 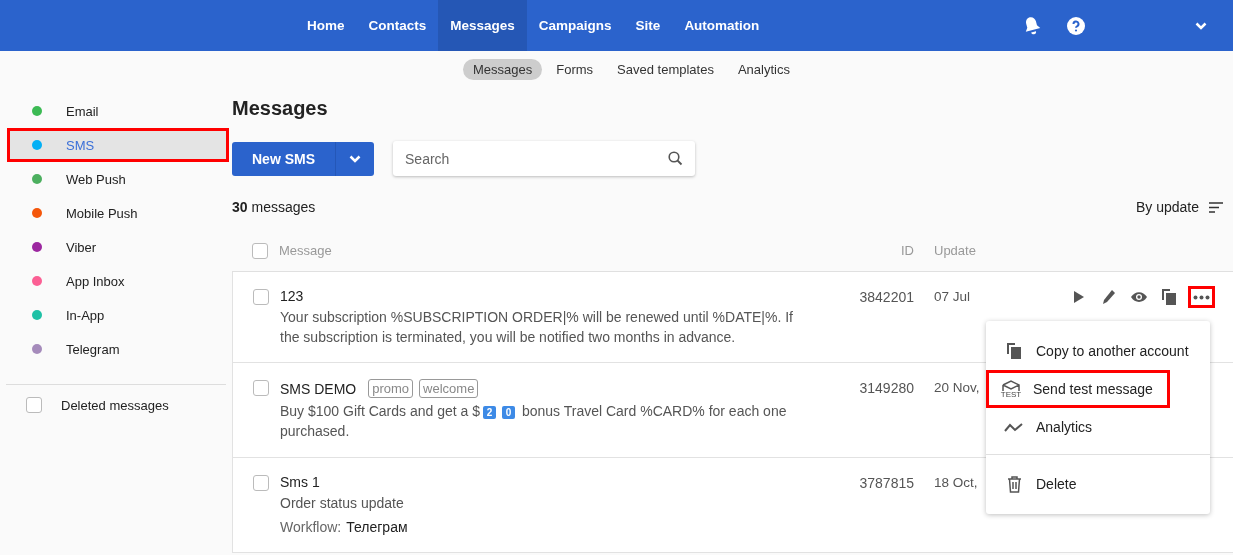 What do you see at coordinates (118, 213) in the screenshot?
I see `sidebar-item: Mobile Push` at bounding box center [118, 213].